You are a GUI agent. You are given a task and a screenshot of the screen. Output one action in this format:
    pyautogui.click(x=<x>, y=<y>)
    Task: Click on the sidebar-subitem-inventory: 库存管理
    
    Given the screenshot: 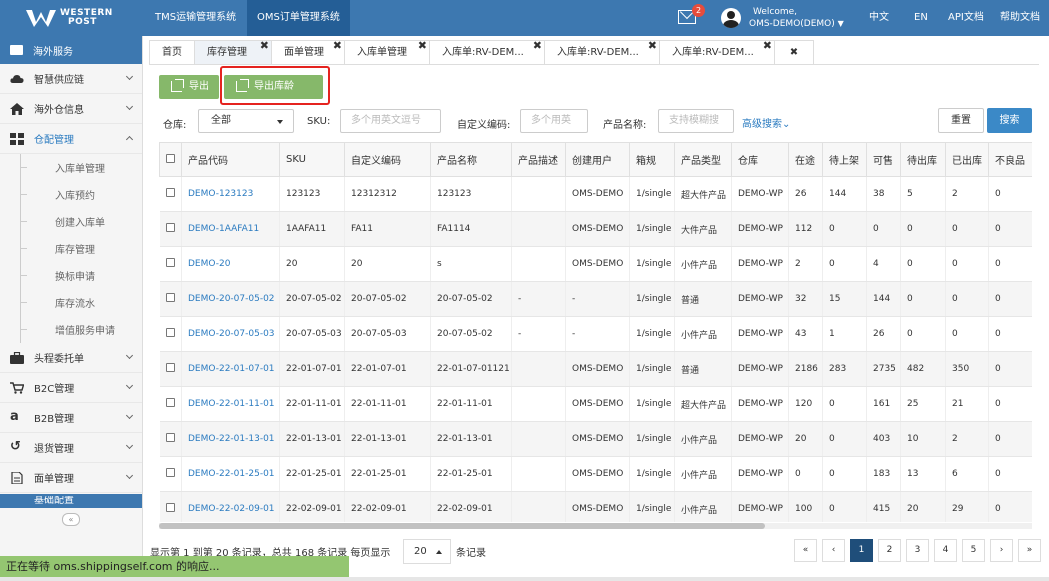 What is the action you would take?
    pyautogui.click(x=81, y=248)
    